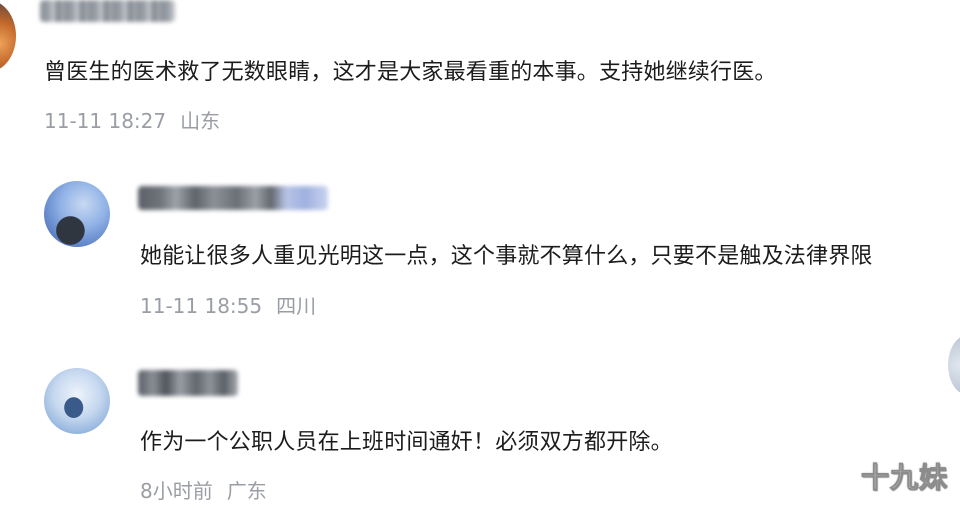 The height and width of the screenshot is (512, 960). I want to click on comment-time: 11-11 18:55, so click(201, 306).